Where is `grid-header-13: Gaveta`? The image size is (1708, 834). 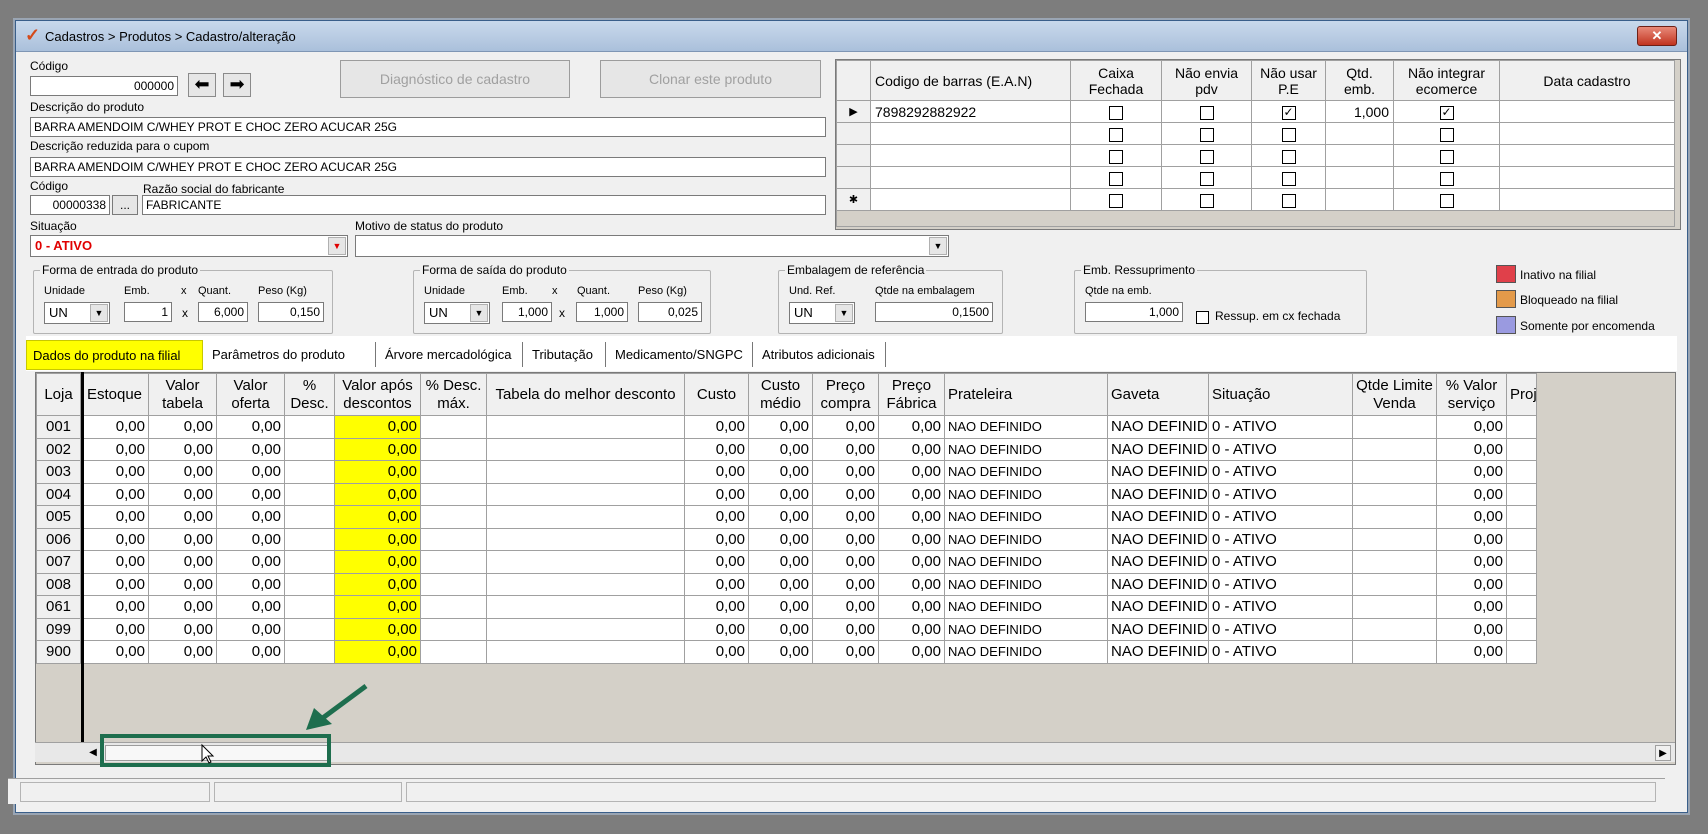 grid-header-13: Gaveta is located at coordinates (1158, 394).